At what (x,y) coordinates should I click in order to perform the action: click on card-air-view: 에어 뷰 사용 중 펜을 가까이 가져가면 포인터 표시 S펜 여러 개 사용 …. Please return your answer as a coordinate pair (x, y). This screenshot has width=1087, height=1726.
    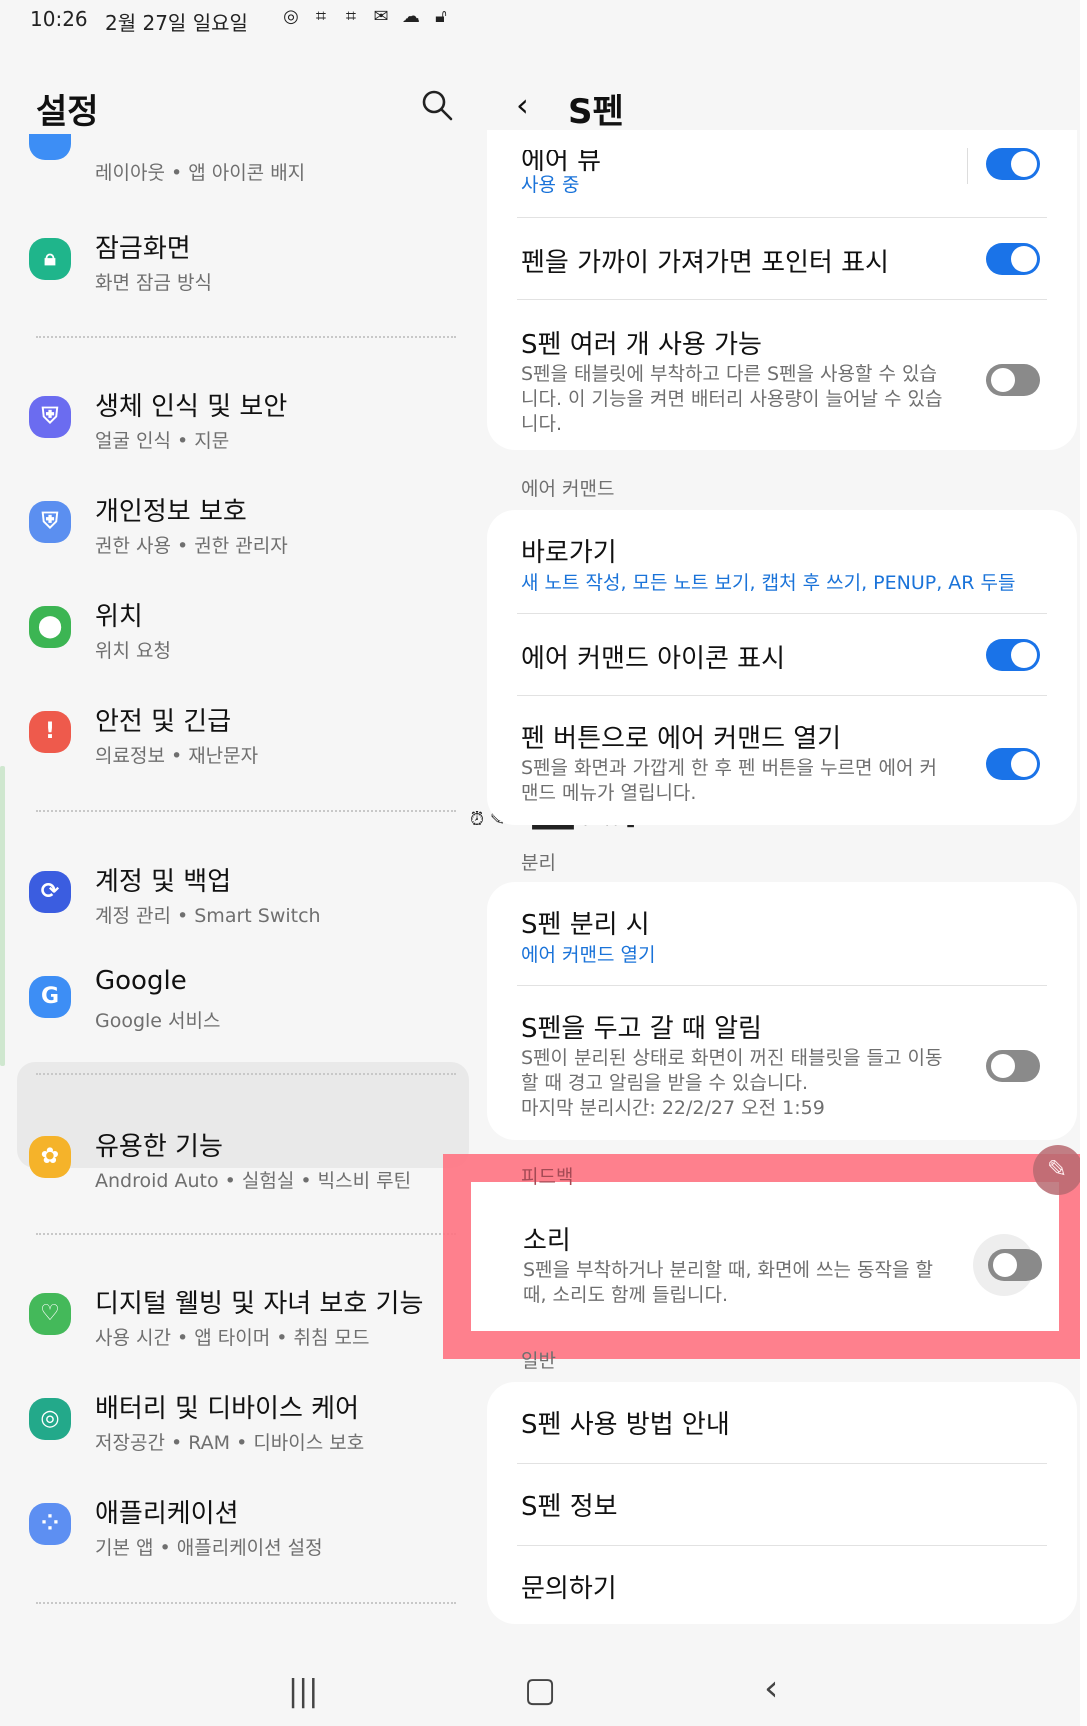
    Looking at the image, I should click on (782, 290).